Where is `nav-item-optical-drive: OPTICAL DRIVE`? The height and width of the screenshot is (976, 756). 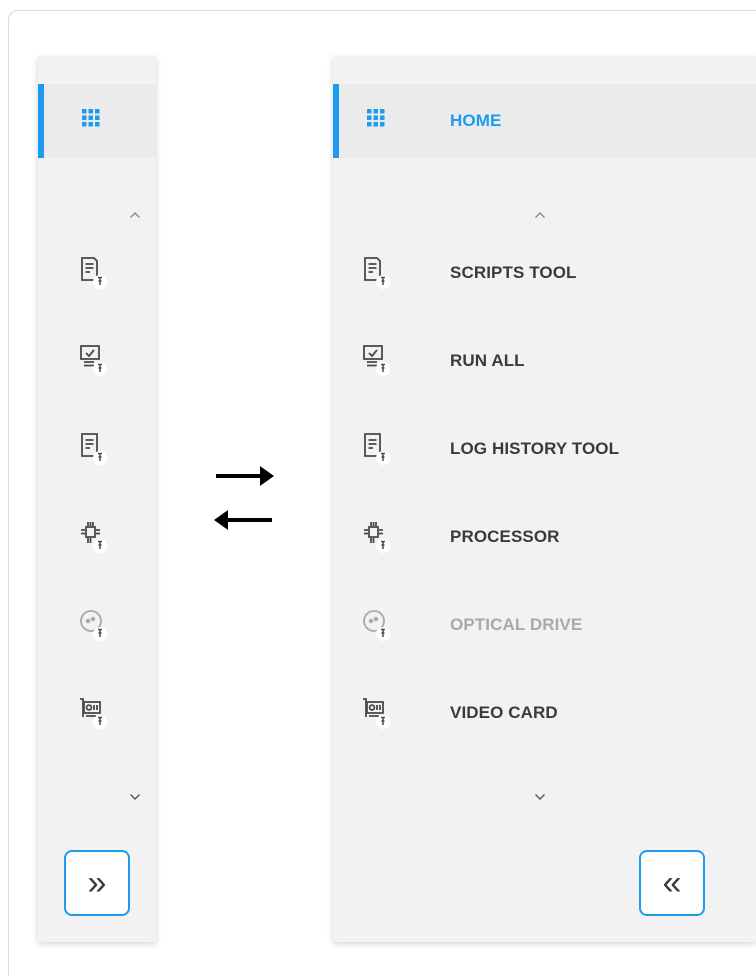 nav-item-optical-drive: OPTICAL DRIVE is located at coordinates (544, 625).